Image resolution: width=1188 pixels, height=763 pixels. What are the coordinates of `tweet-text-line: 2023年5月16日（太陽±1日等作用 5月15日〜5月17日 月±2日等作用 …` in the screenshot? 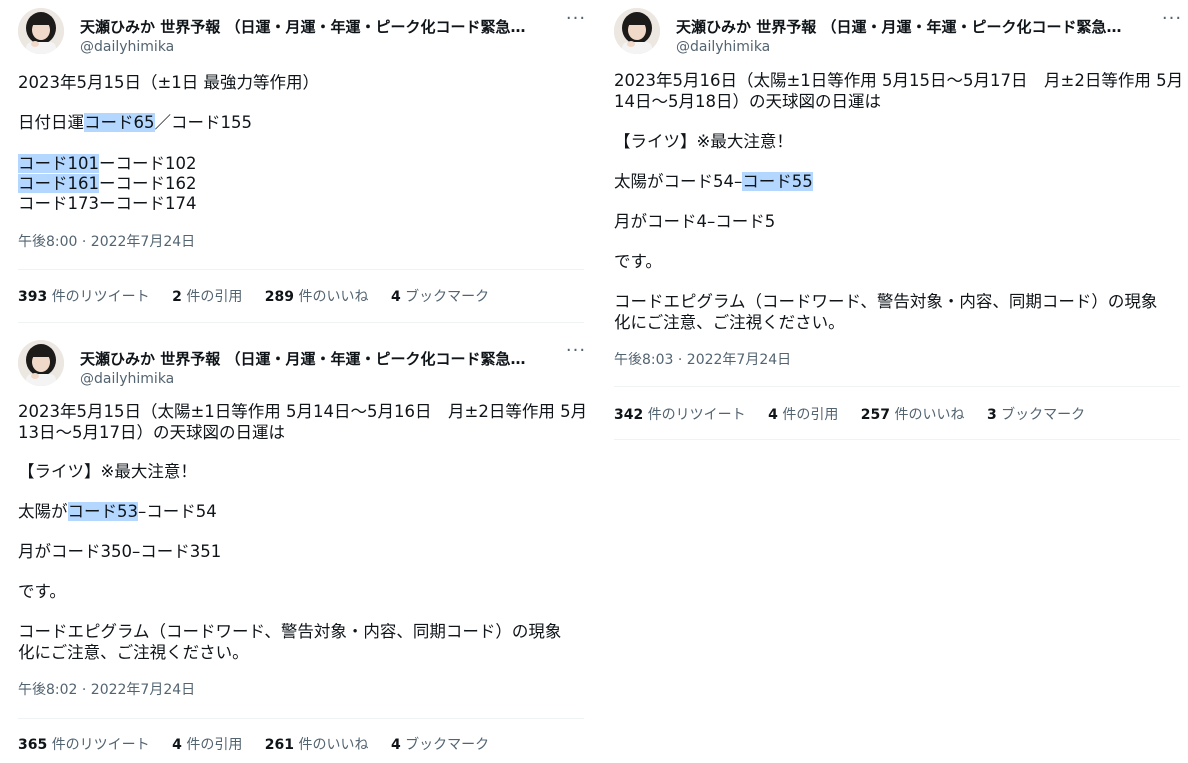 It's located at (899, 80).